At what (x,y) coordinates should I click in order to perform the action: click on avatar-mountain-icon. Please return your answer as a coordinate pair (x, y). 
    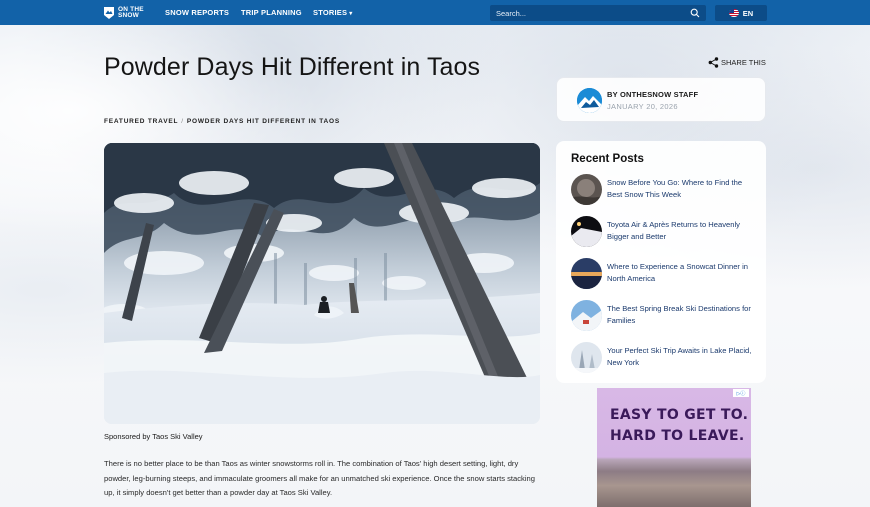
    Looking at the image, I should click on (589, 100).